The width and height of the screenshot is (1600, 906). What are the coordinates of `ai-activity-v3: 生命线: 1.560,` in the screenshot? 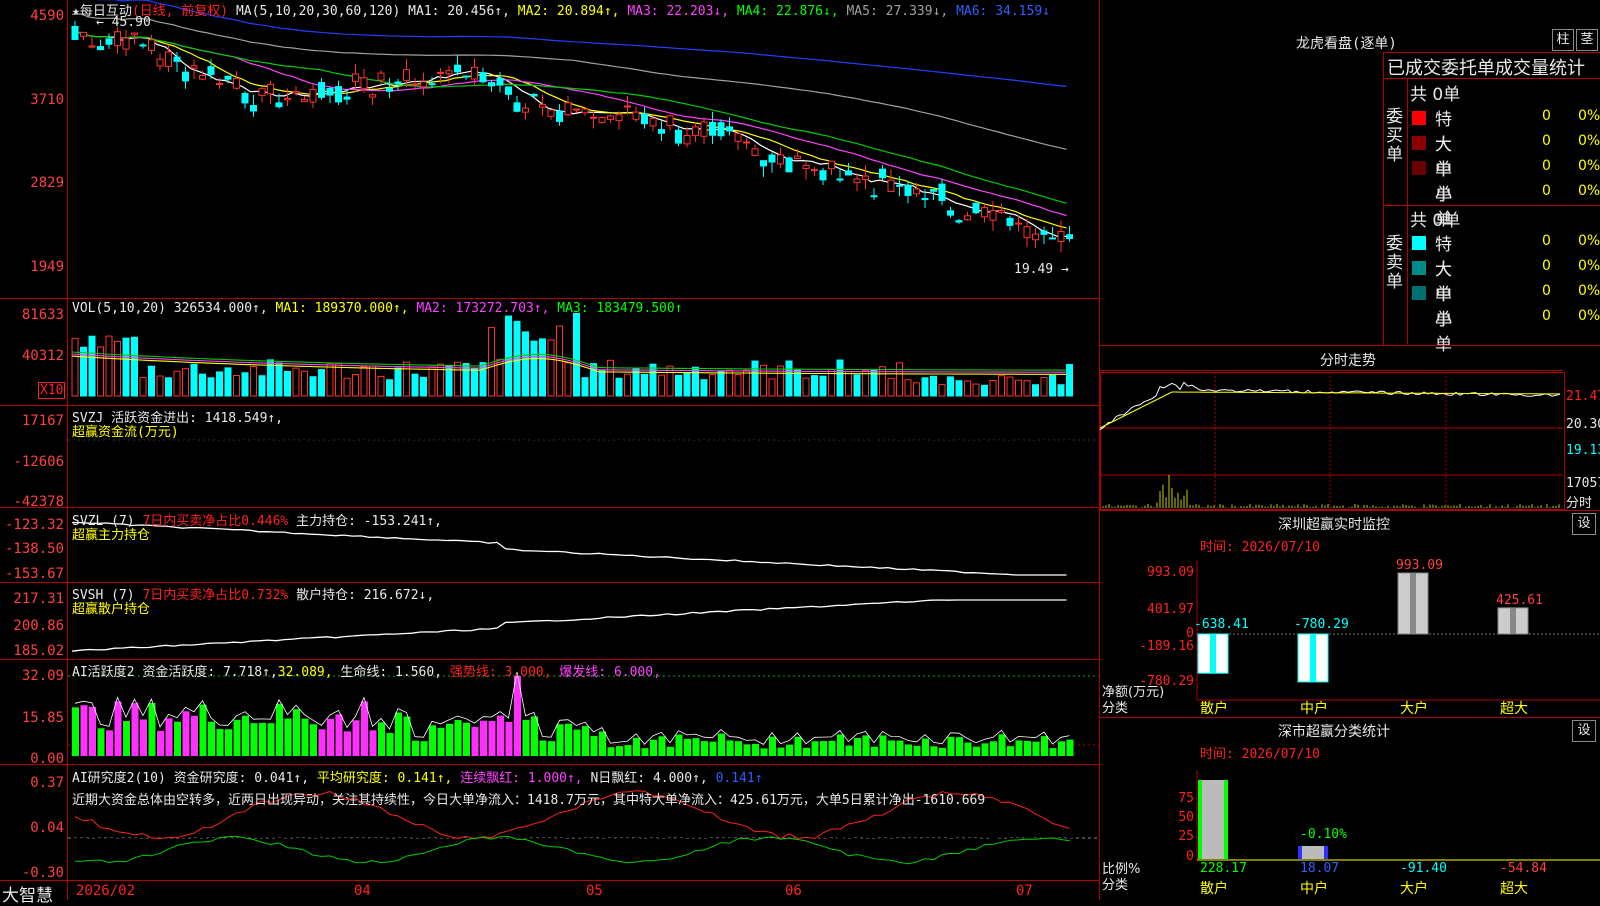 It's located at (391, 672).